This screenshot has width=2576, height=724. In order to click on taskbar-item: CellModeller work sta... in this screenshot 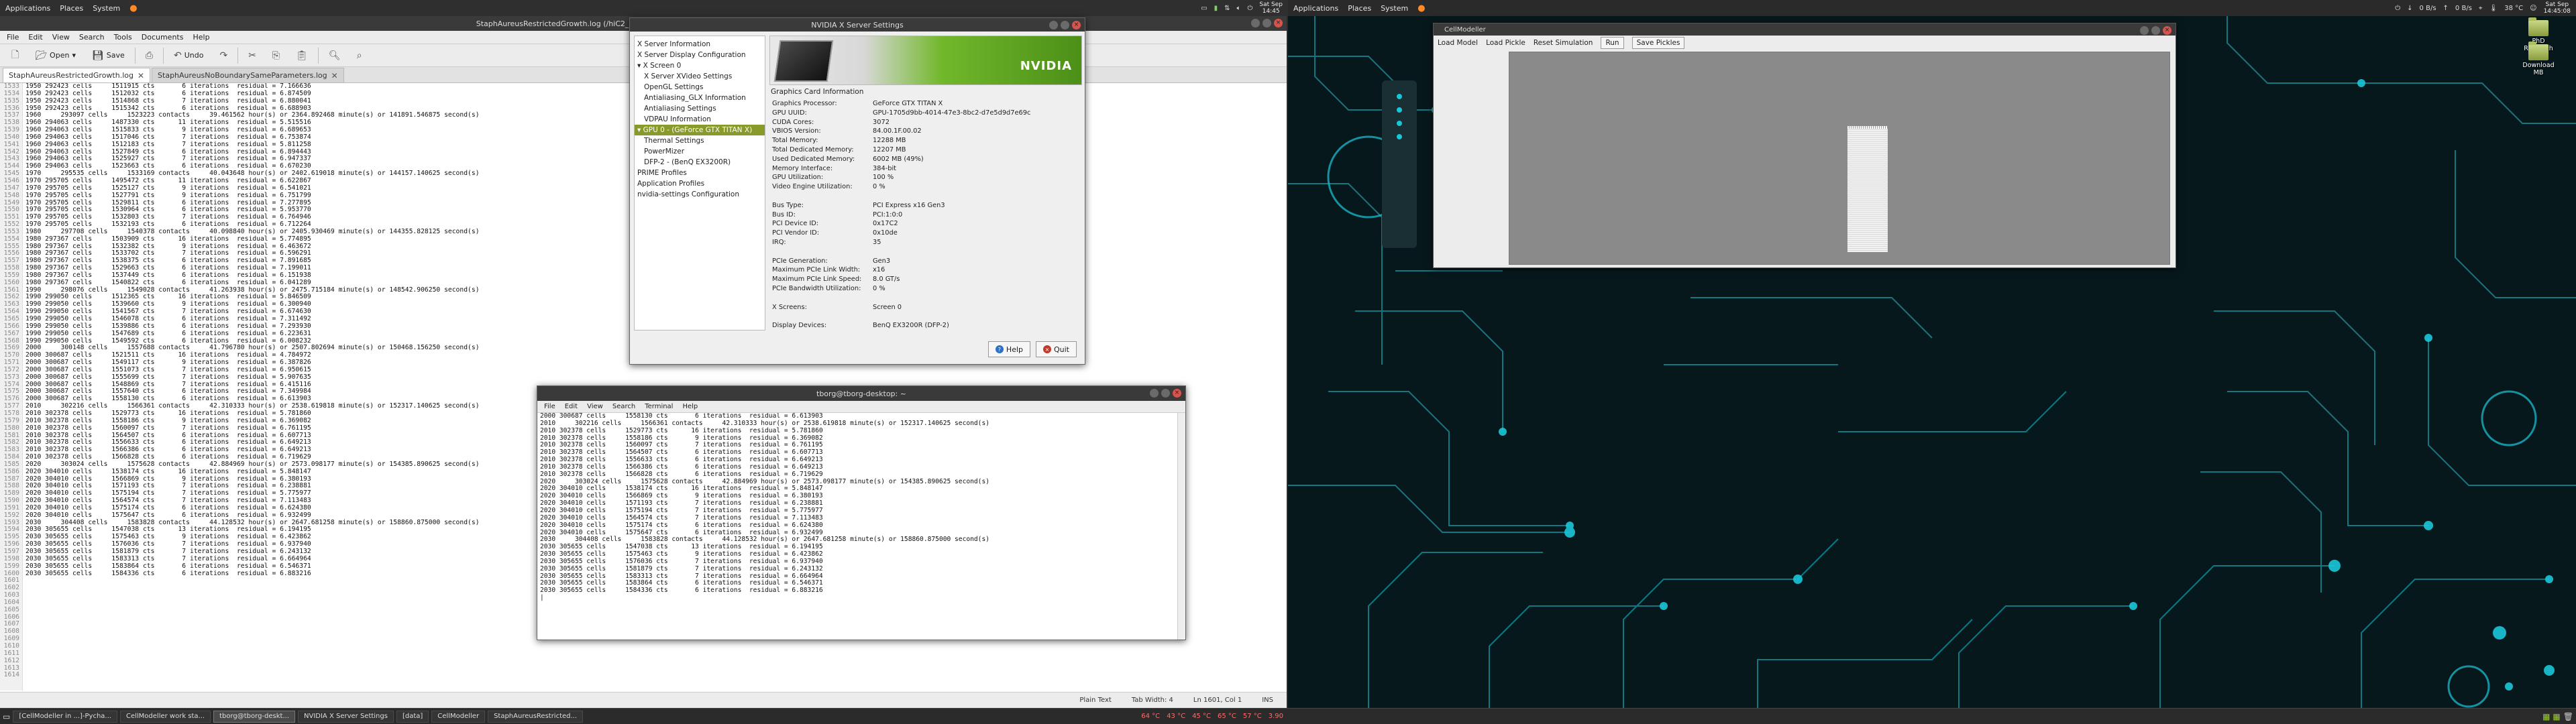, I will do `click(165, 717)`.